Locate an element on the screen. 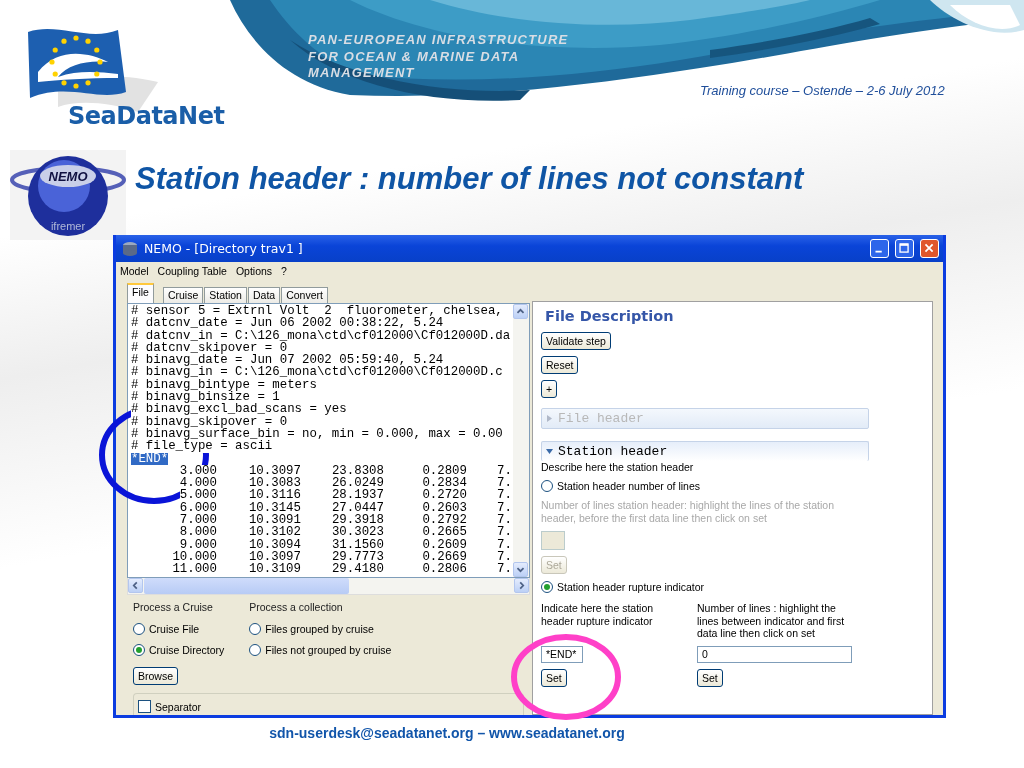  tab: Convert is located at coordinates (304, 295).